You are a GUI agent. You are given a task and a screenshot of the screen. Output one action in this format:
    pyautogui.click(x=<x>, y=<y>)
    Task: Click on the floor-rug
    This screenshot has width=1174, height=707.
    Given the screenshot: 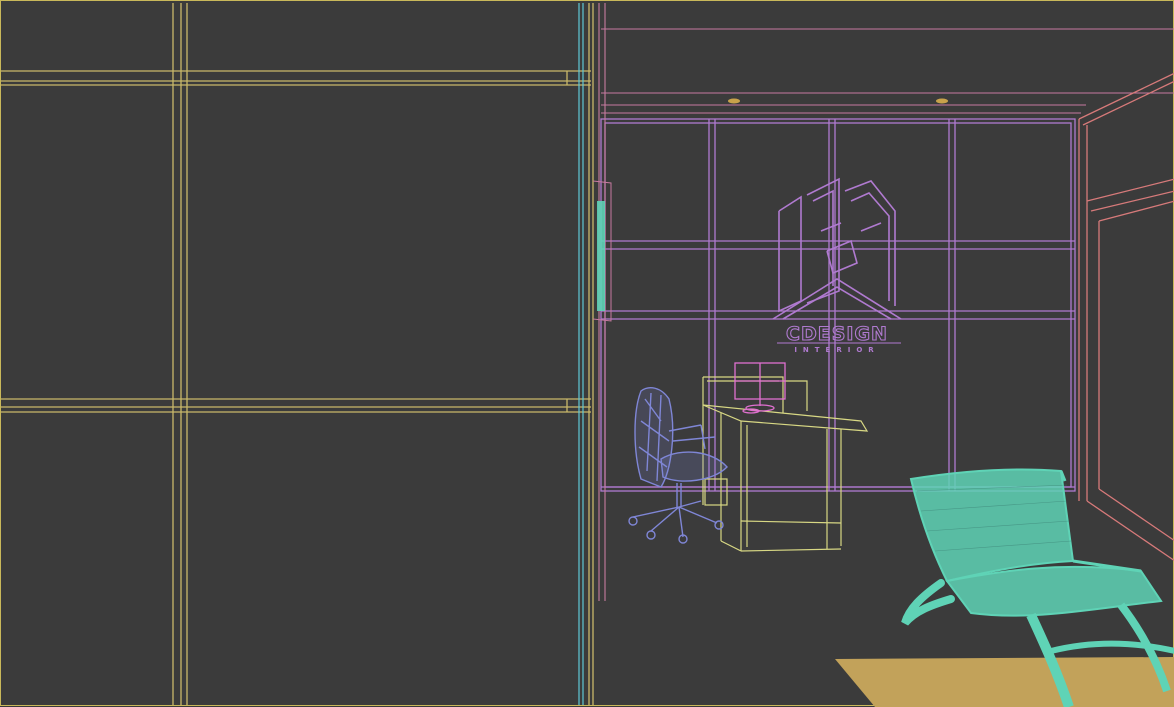 What is the action you would take?
    pyautogui.click(x=1004, y=682)
    